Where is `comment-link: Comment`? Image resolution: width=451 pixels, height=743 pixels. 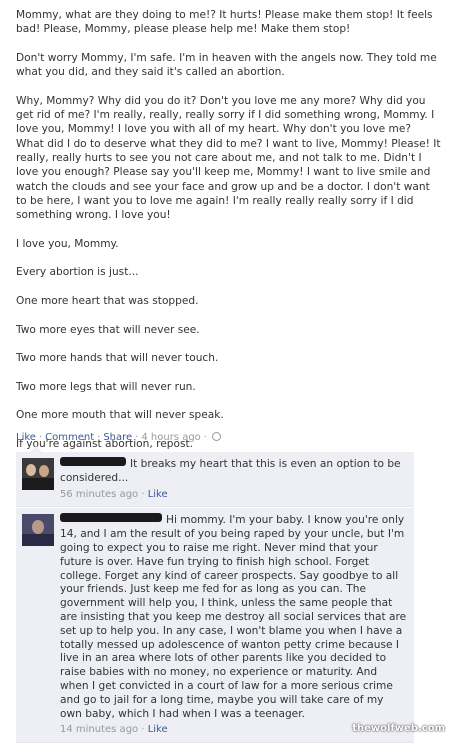
comment-link: Comment is located at coordinates (69, 437).